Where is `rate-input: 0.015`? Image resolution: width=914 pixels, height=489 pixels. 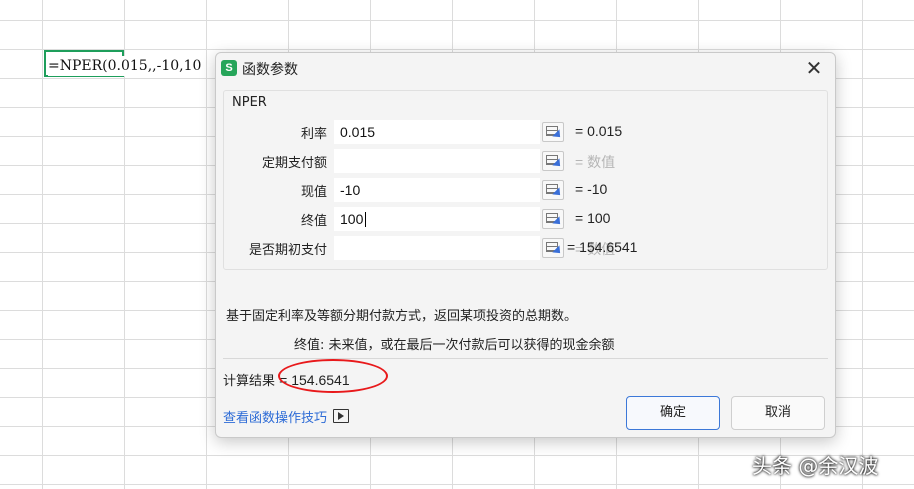
rate-input: 0.015 is located at coordinates (437, 132).